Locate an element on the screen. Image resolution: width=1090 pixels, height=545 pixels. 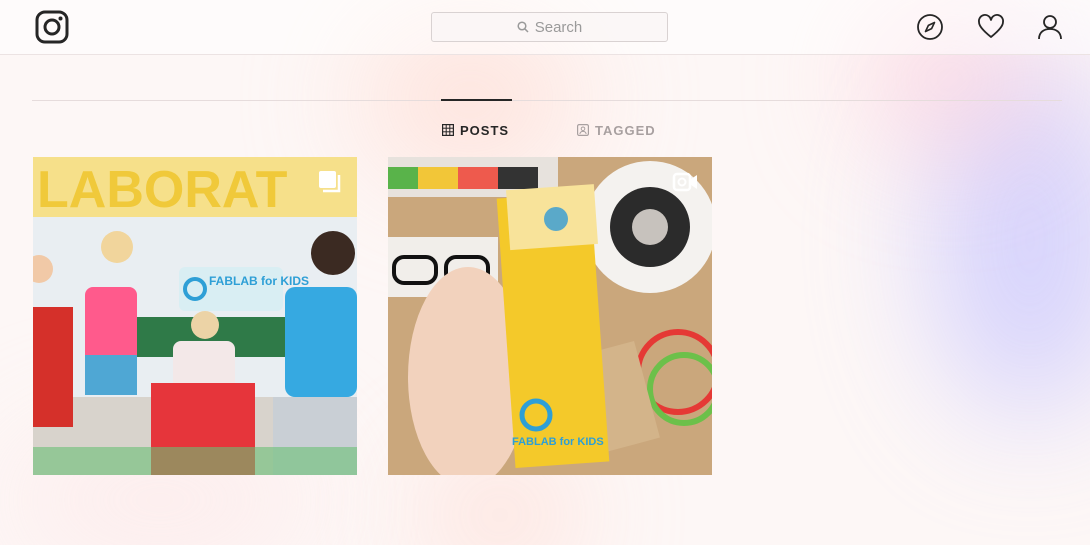
search-placeholder: Search is located at coordinates (558, 27).